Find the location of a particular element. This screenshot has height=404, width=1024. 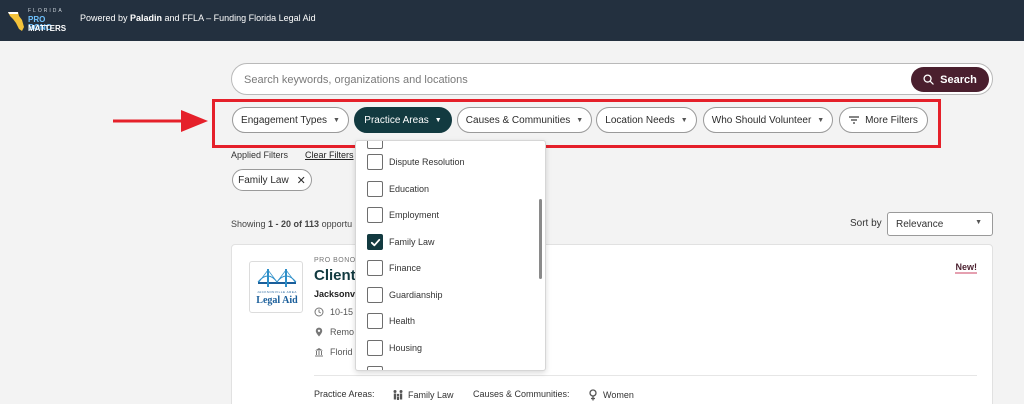

meta-venue: Florid is located at coordinates (333, 352).